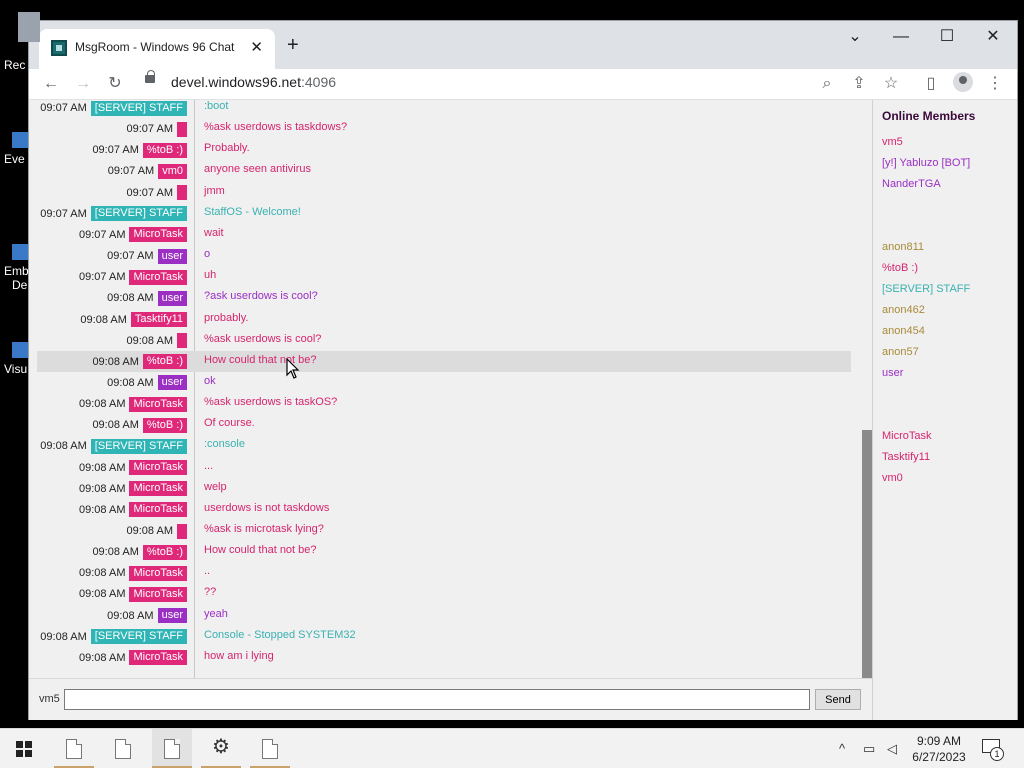 The width and height of the screenshot is (1024, 768). I want to click on chat-message: 09:07 AM MicroTask uh, so click(444, 276).